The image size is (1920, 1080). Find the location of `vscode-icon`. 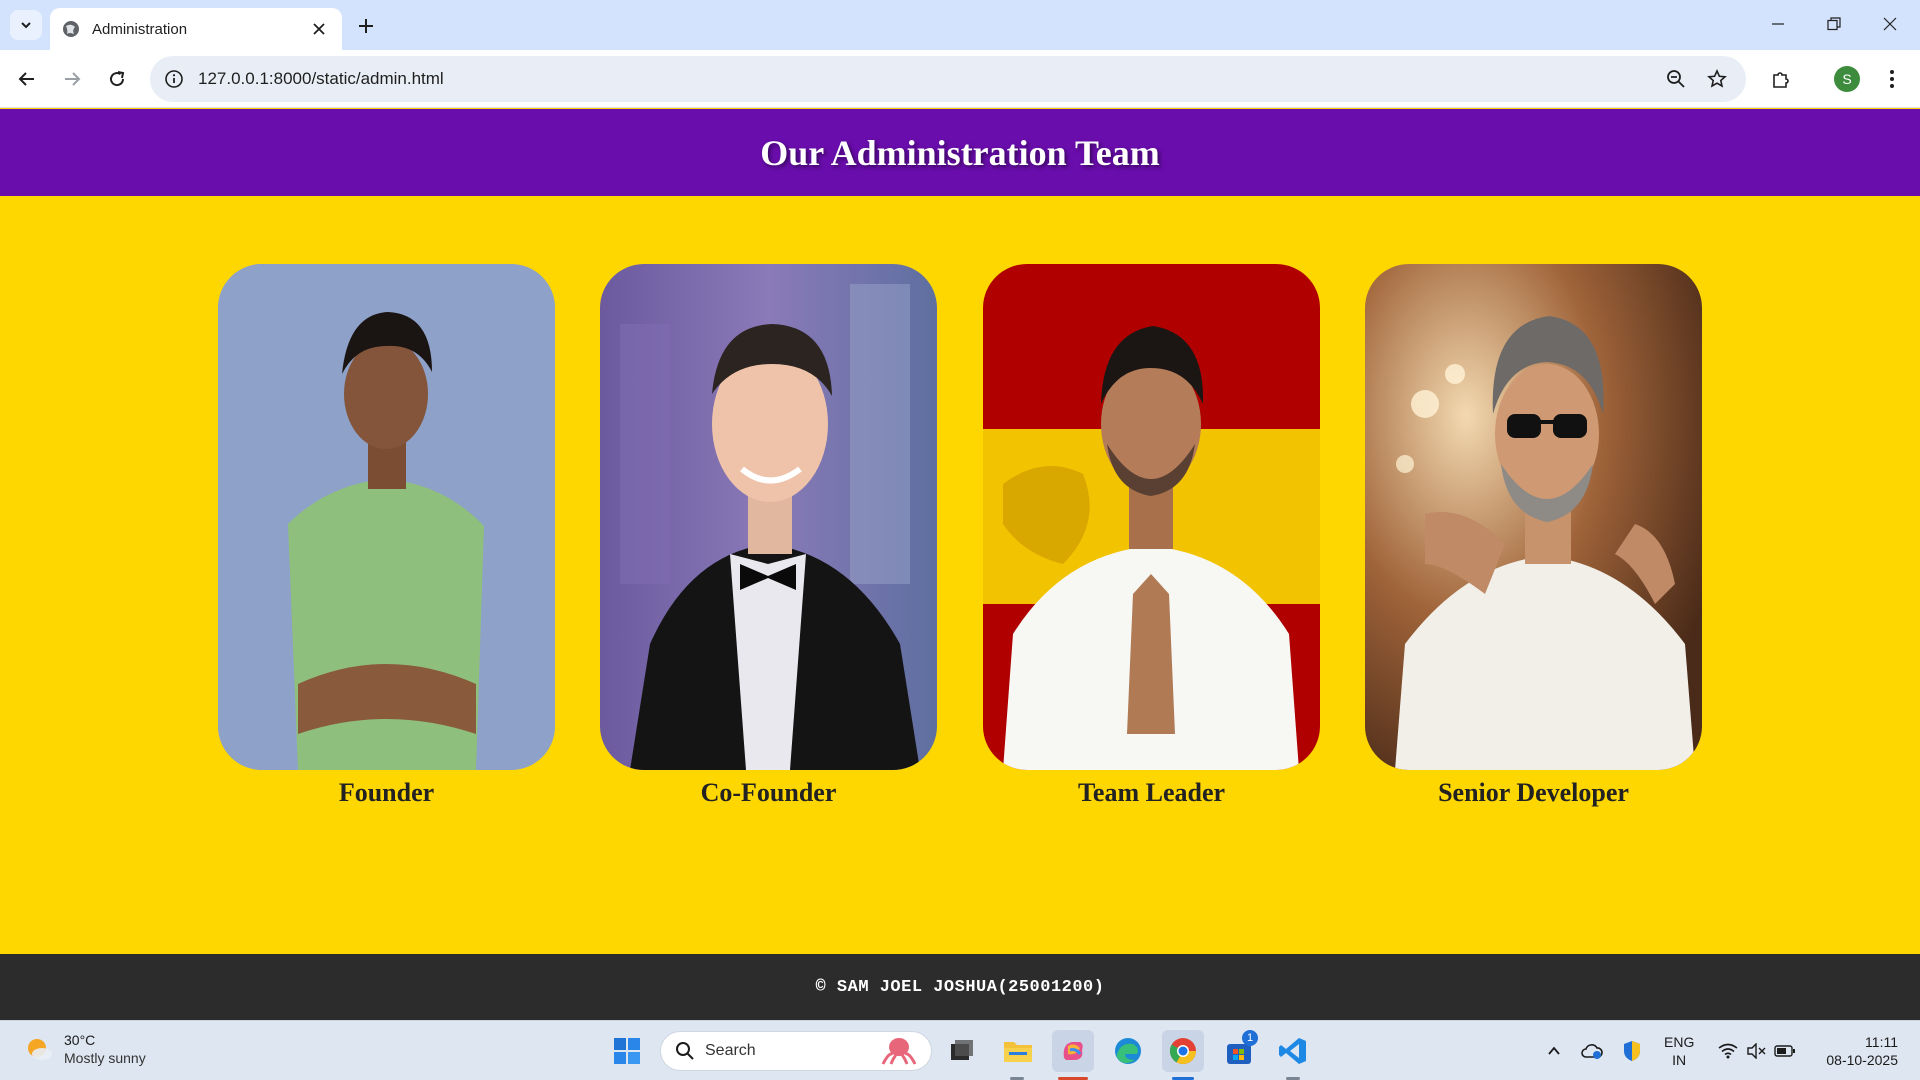

vscode-icon is located at coordinates (1292, 1051).